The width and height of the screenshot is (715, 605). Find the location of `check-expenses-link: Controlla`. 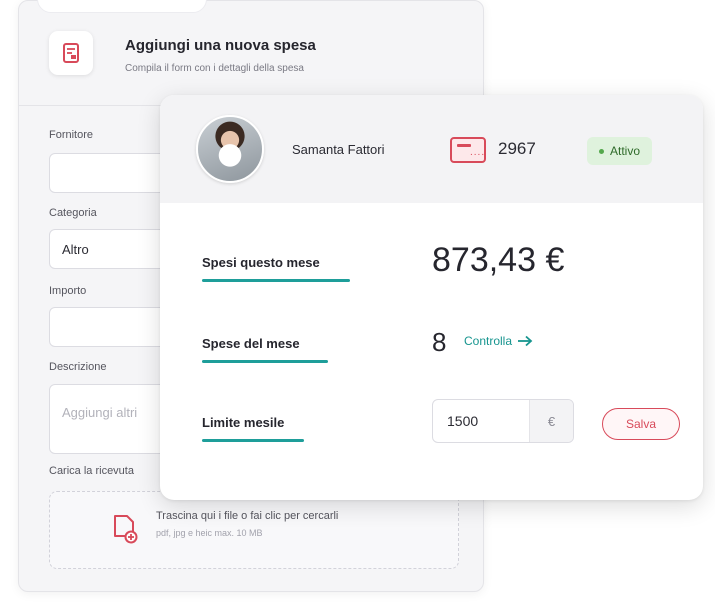

check-expenses-link: Controlla is located at coordinates (498, 341).